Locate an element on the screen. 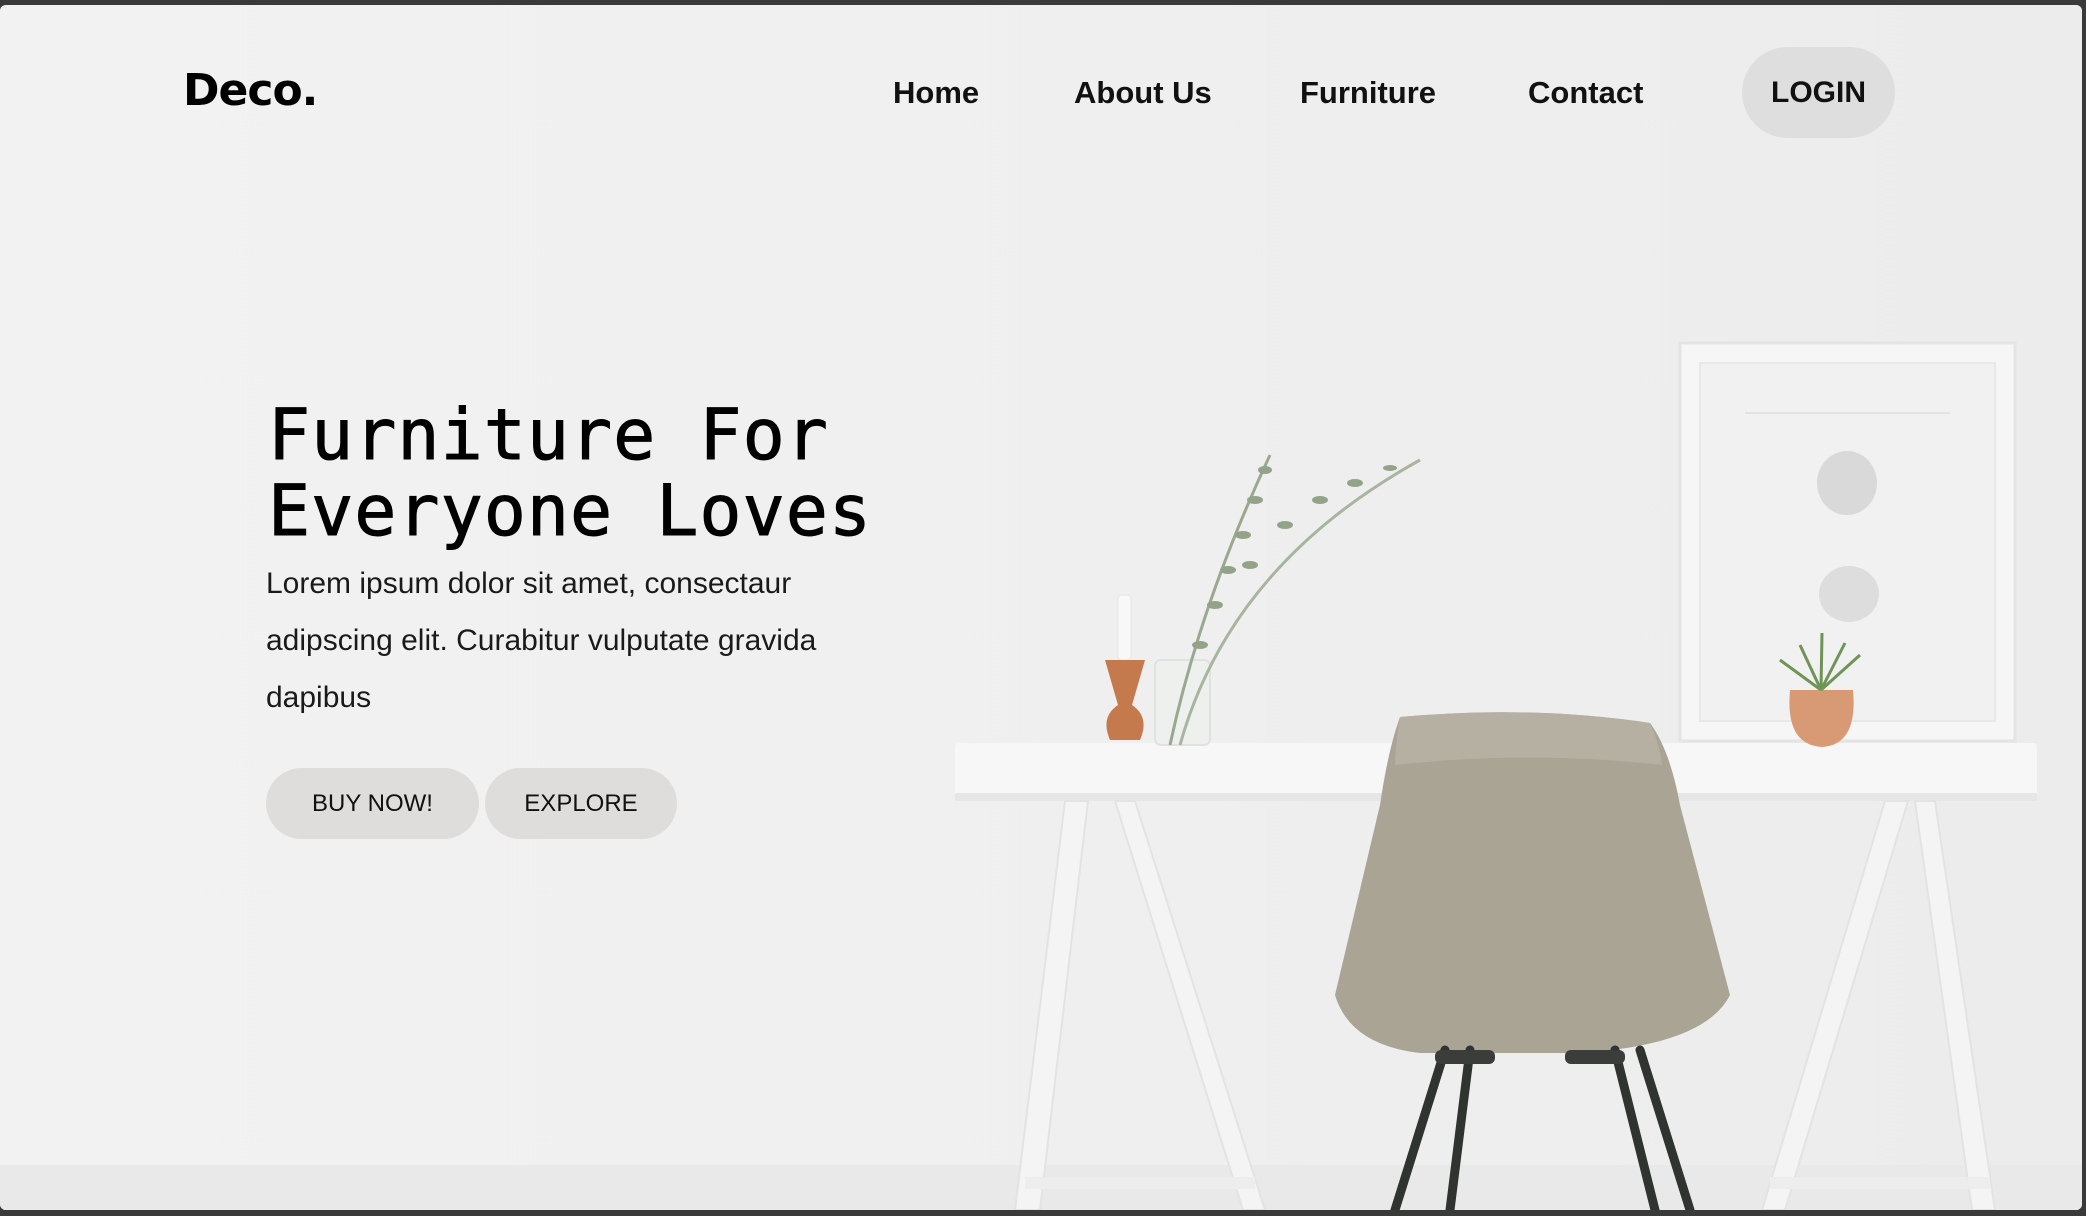 The height and width of the screenshot is (1216, 2086). chair is located at coordinates (1532, 961).